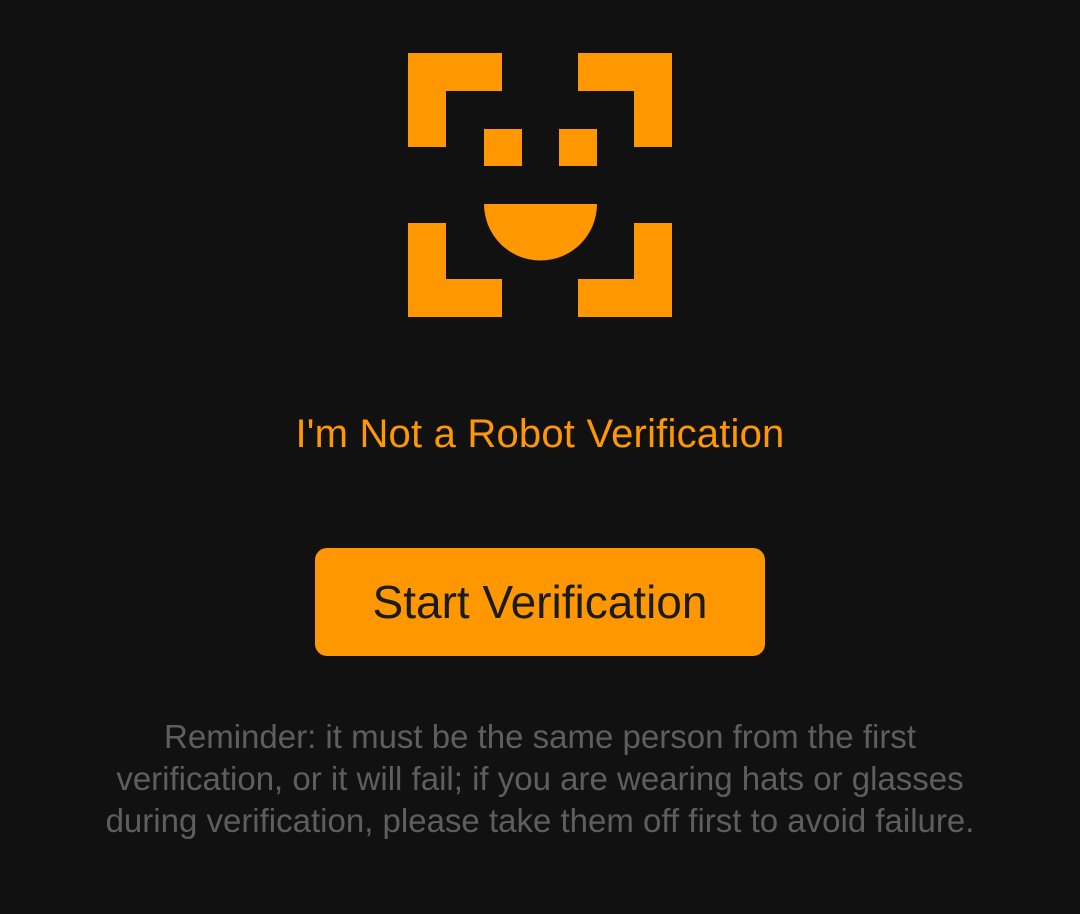 The image size is (1080, 914). I want to click on corner-top-right-side, so click(653, 100).